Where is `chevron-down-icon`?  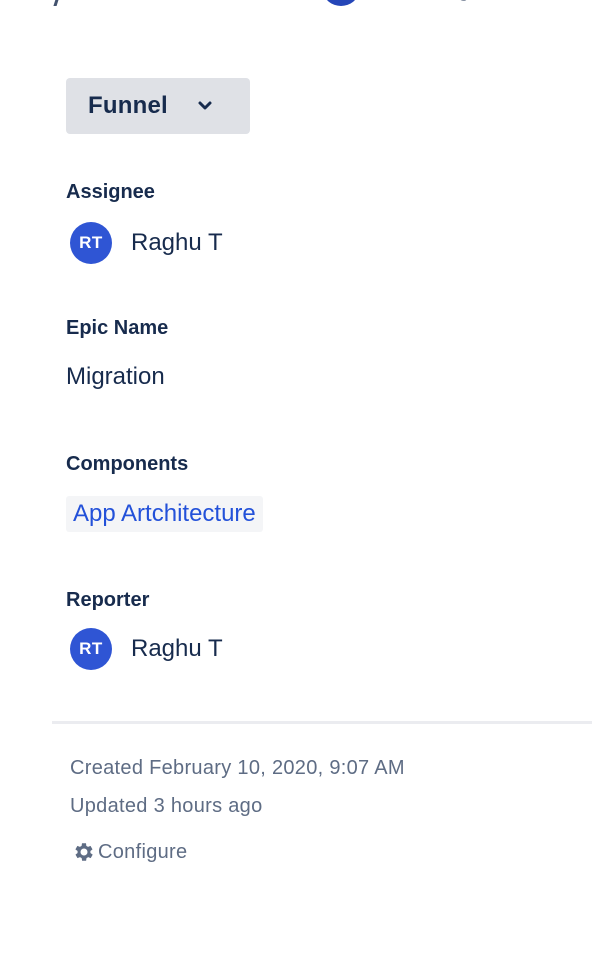 chevron-down-icon is located at coordinates (205, 105).